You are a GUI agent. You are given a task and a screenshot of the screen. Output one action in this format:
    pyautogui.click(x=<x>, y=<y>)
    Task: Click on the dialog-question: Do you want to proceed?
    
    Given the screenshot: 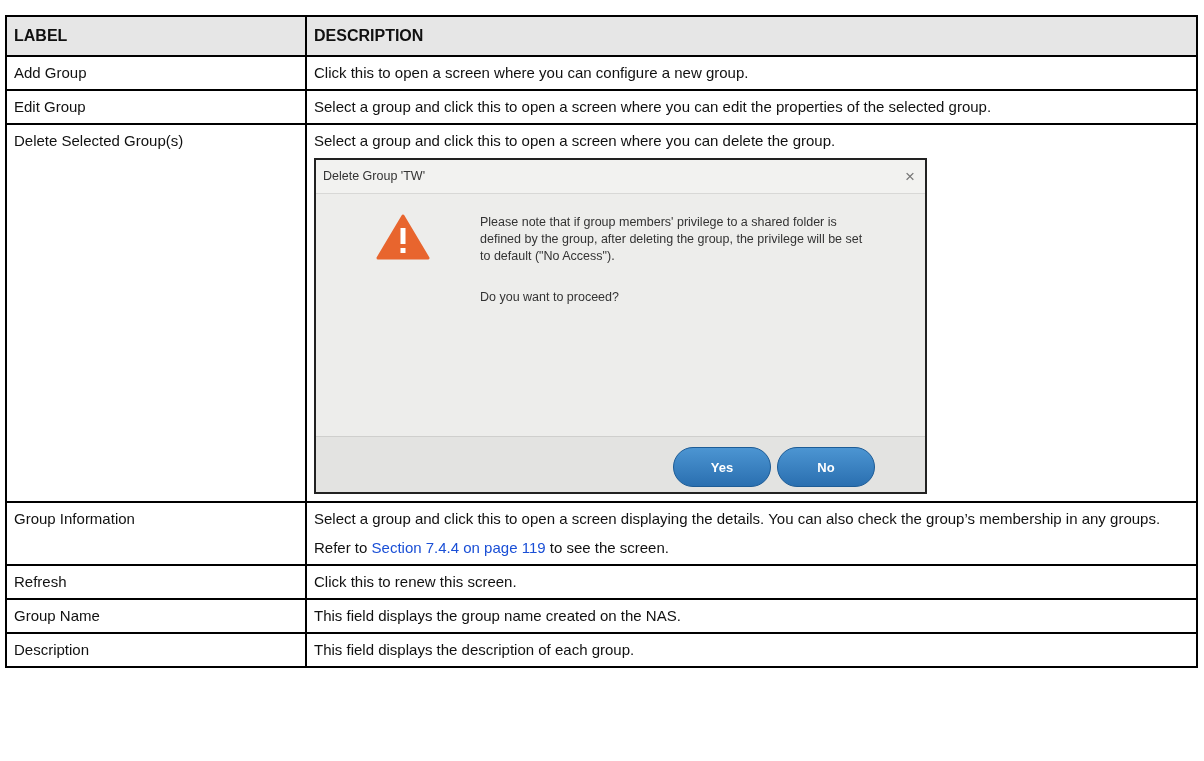 What is the action you would take?
    pyautogui.click(x=550, y=297)
    